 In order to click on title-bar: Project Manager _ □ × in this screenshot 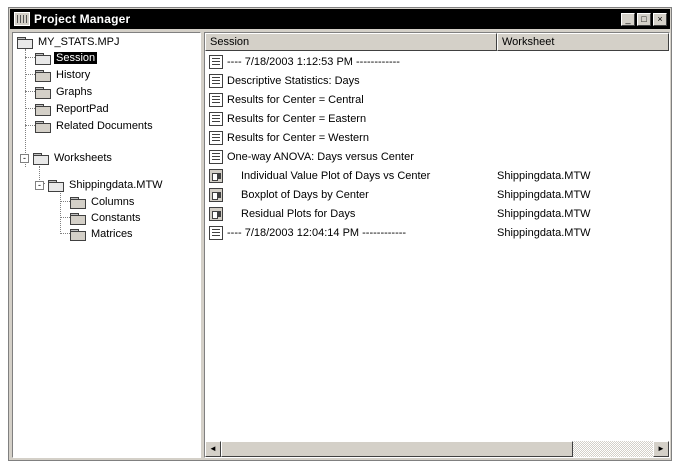, I will do `click(340, 19)`.